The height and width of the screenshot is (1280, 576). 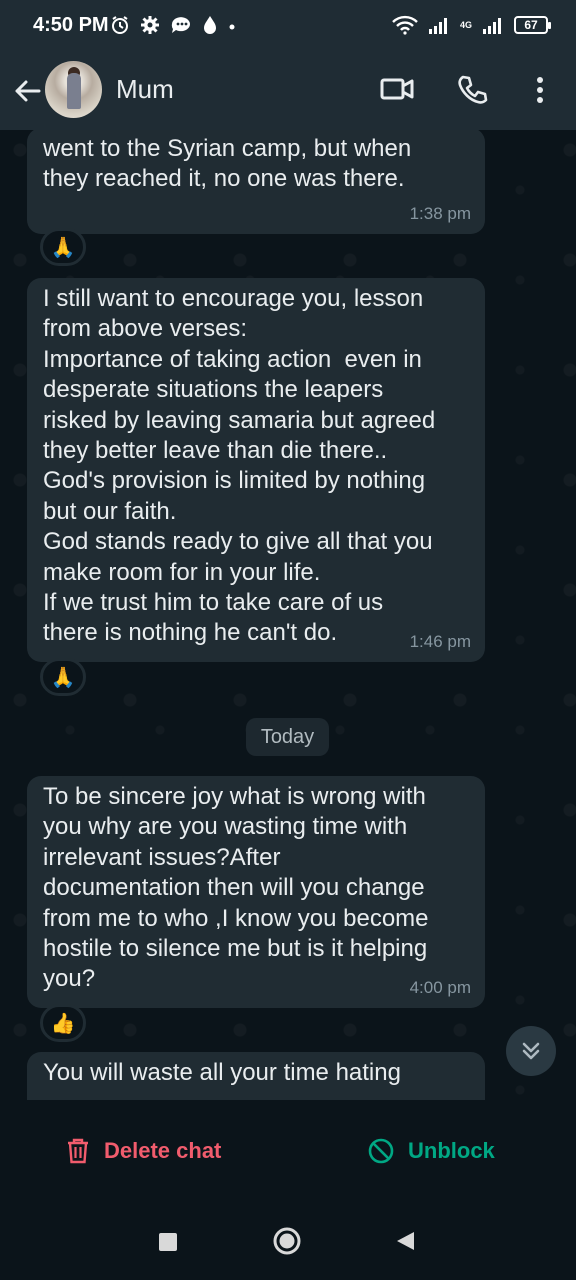 I want to click on message-reaction: 👍, so click(x=63, y=1023).